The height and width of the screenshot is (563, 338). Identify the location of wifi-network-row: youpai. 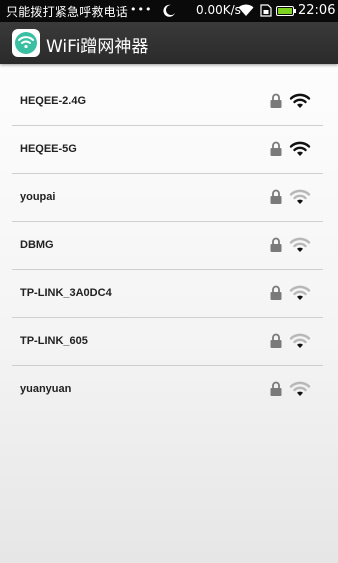
(167, 198).